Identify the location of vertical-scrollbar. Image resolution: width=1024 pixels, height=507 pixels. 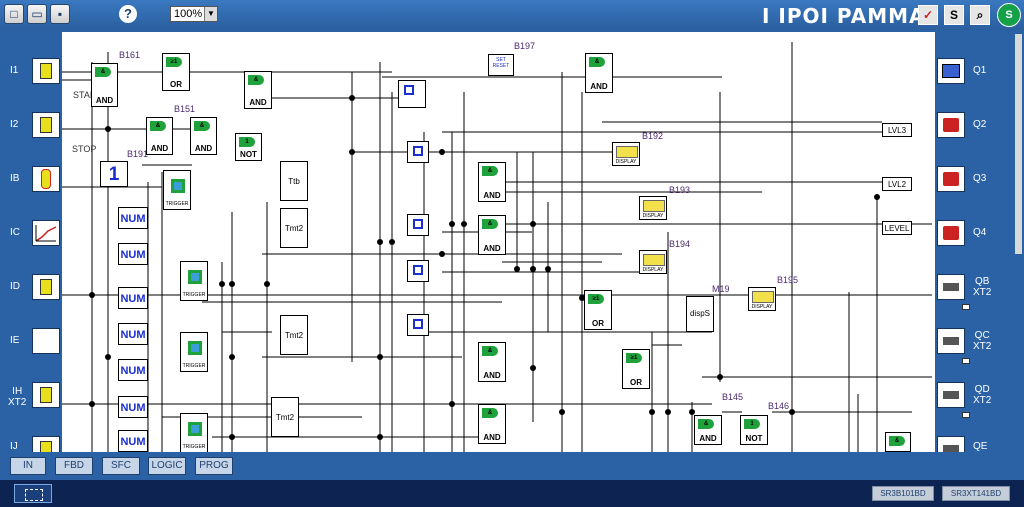
(1018, 242).